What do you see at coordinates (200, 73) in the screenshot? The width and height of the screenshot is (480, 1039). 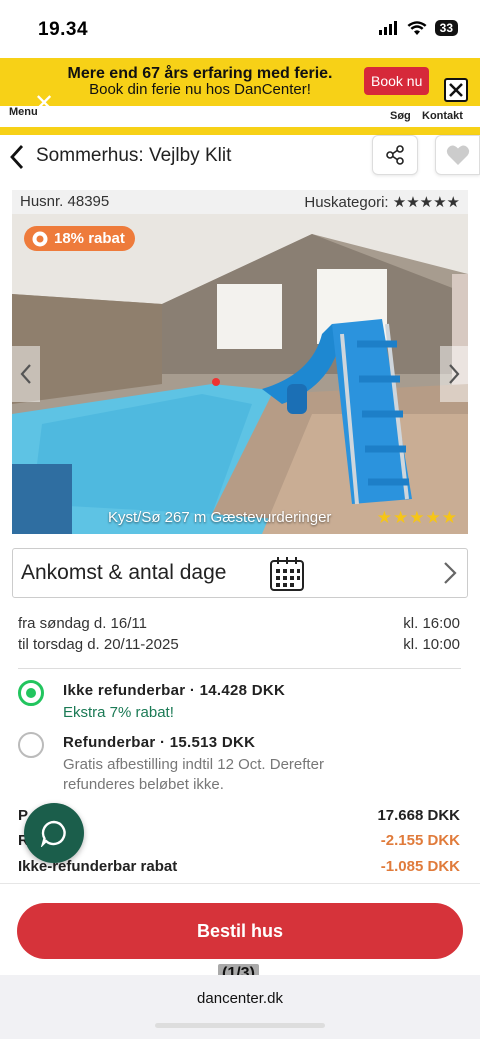 I see `banner-headline: Mere end 67 års erfaring med ferie.` at bounding box center [200, 73].